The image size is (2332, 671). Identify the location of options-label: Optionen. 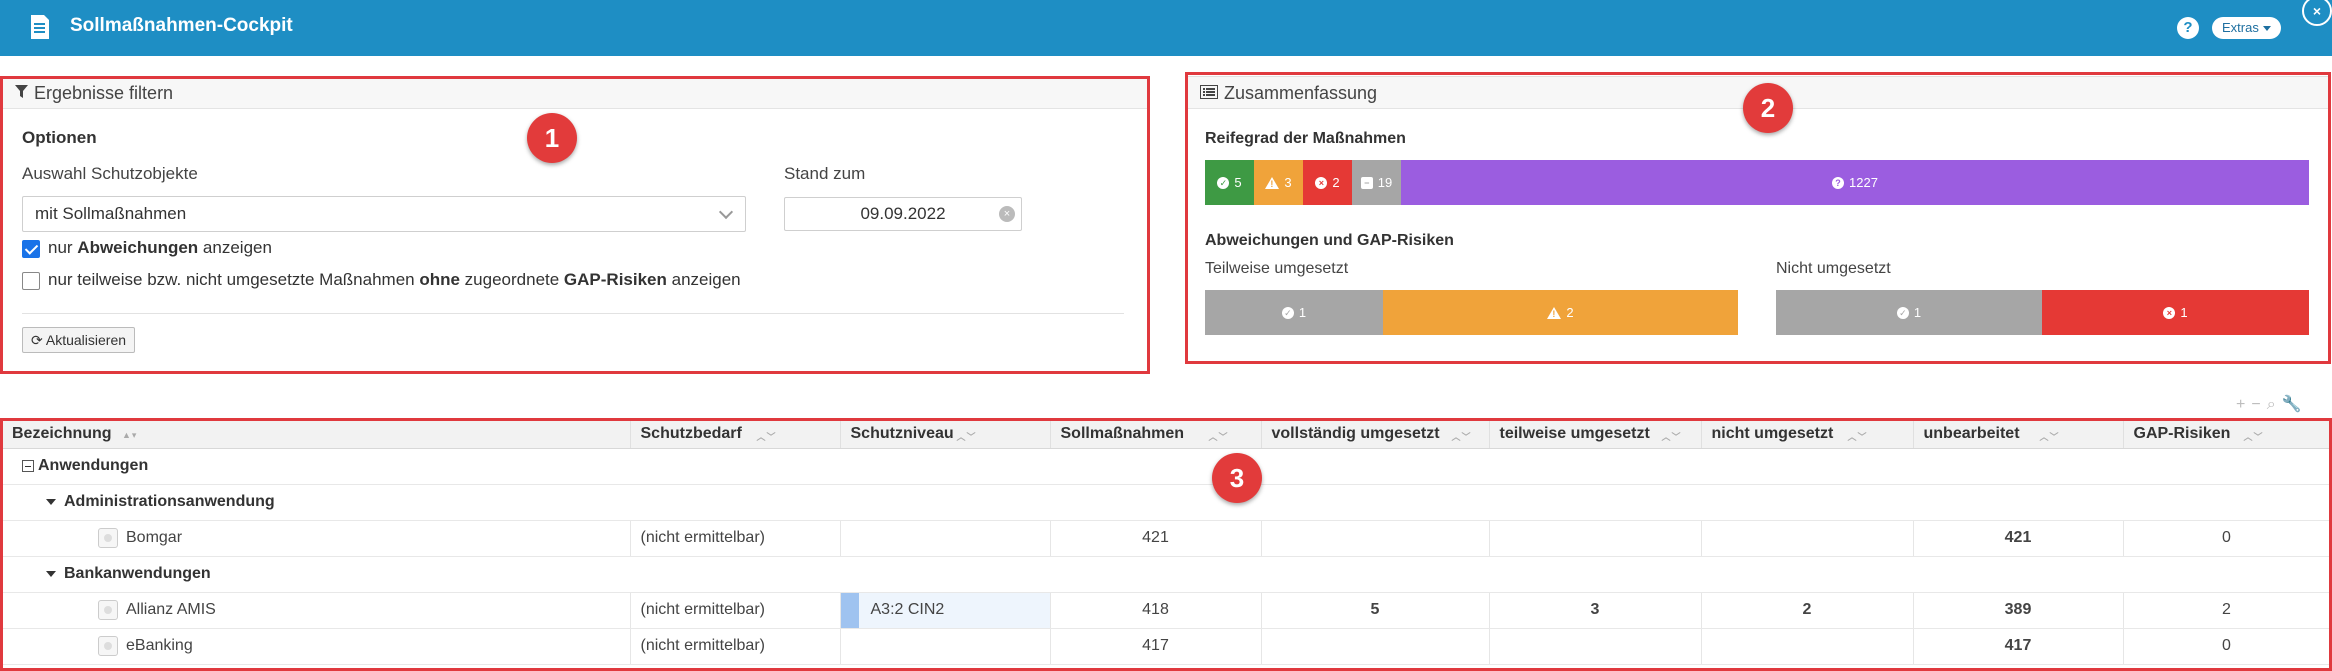
(59, 137).